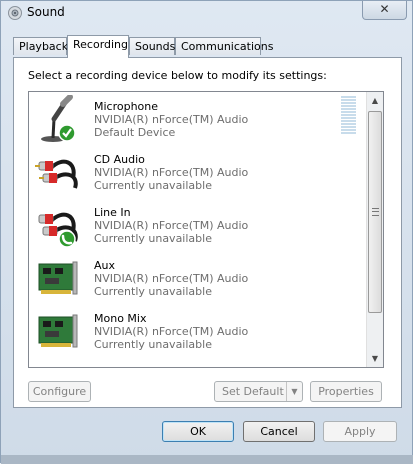  Describe the element at coordinates (346, 391) in the screenshot. I see `properties-button: Properties` at that location.